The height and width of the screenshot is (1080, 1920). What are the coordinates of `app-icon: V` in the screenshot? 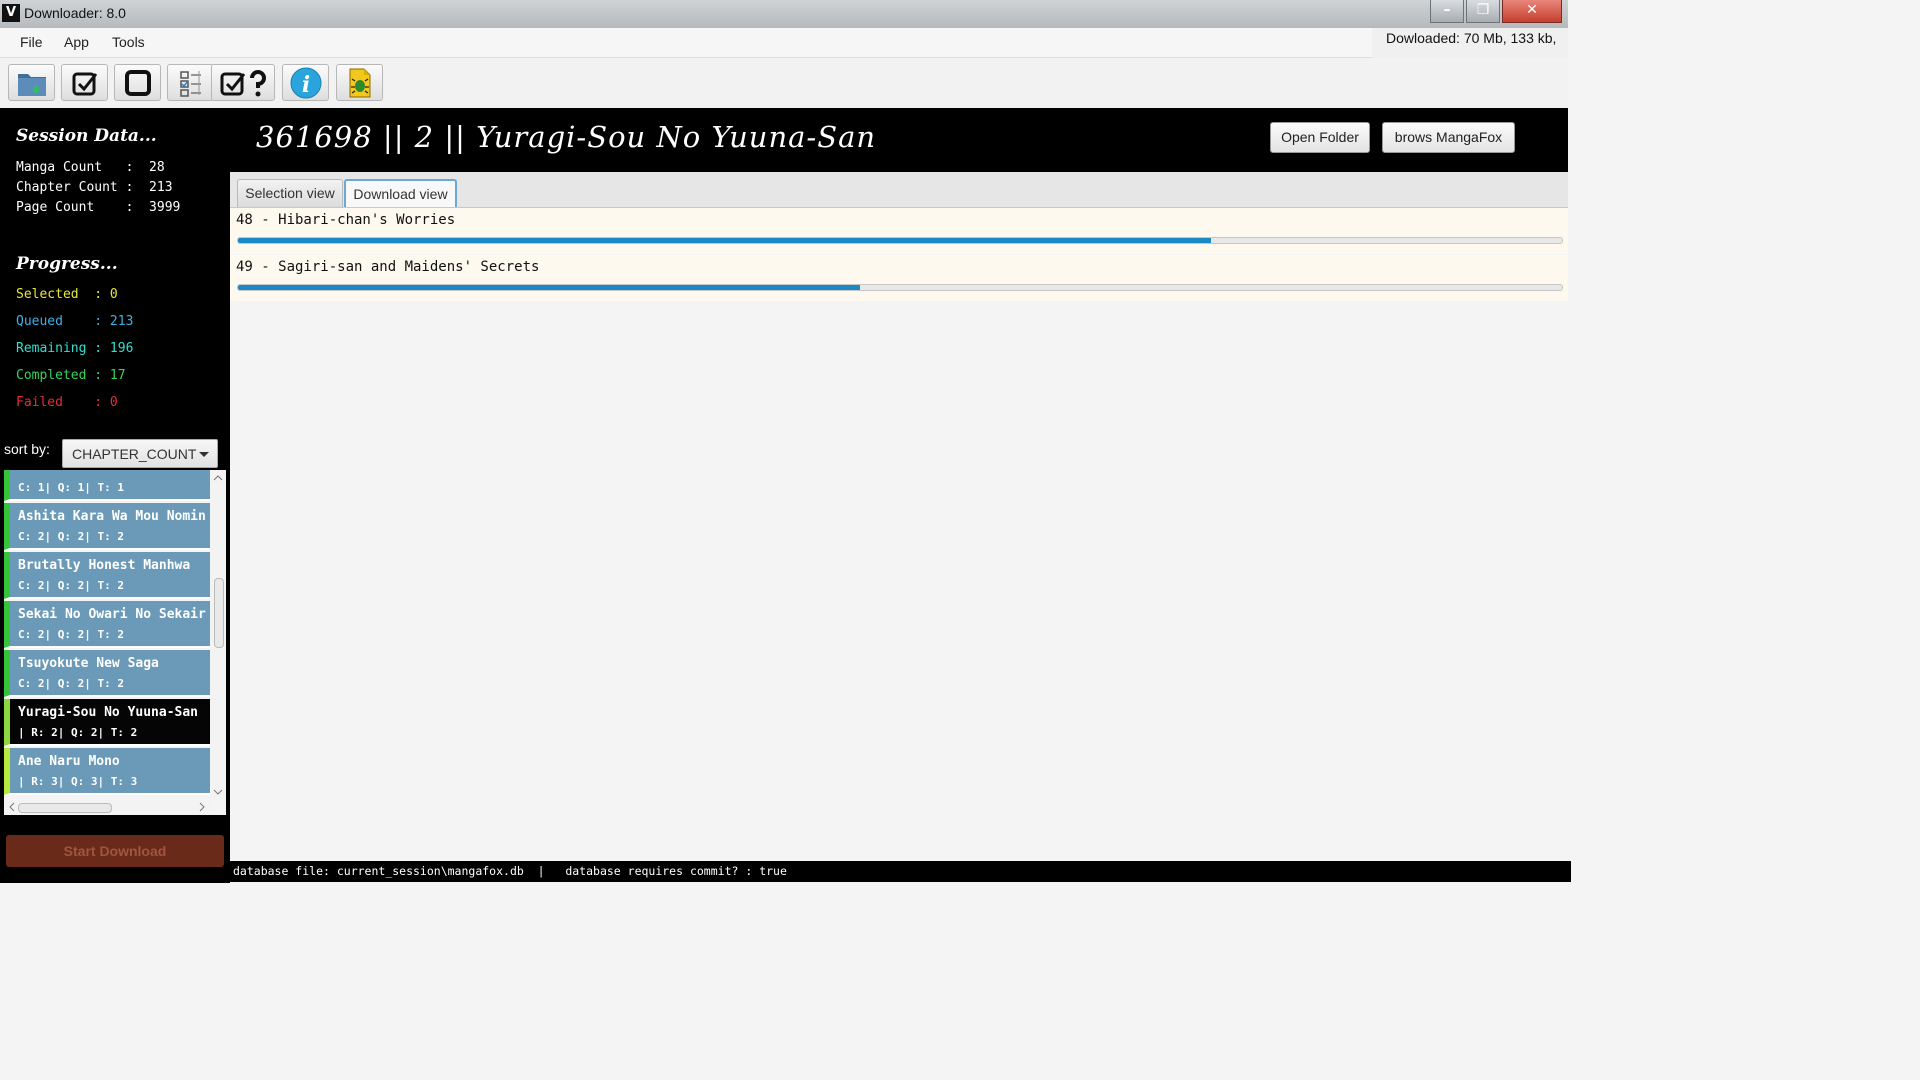 It's located at (11, 13).